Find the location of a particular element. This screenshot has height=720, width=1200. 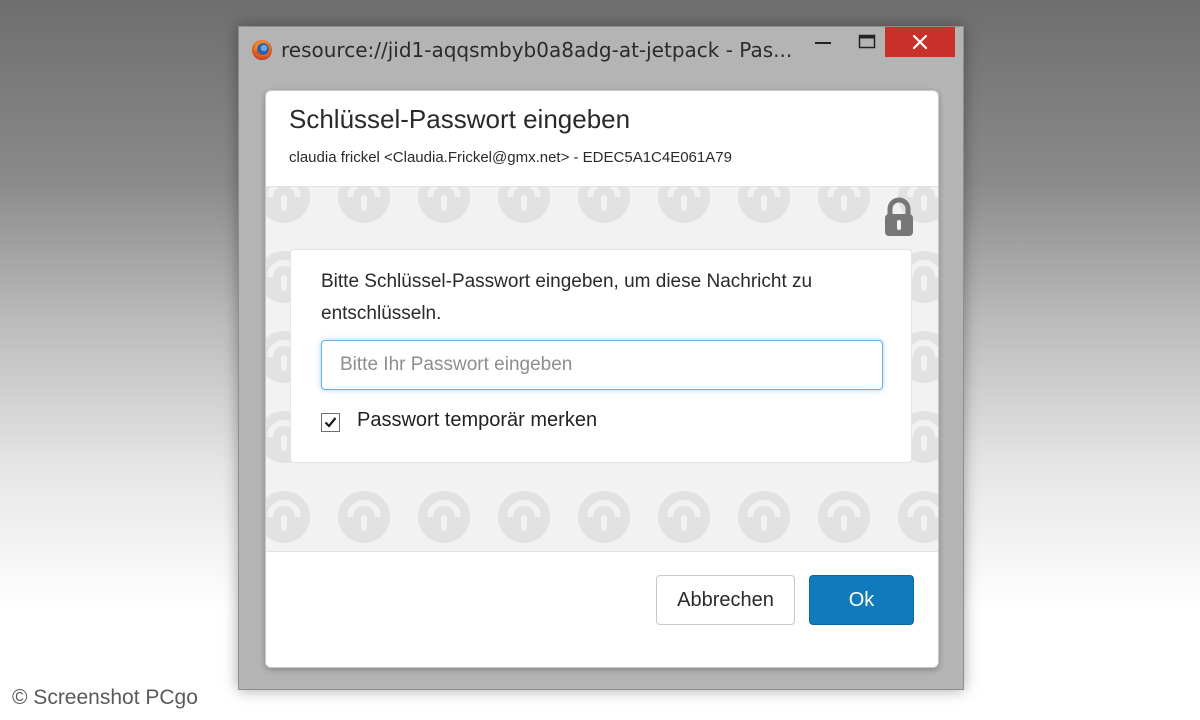

checkmark-icon is located at coordinates (330, 422).